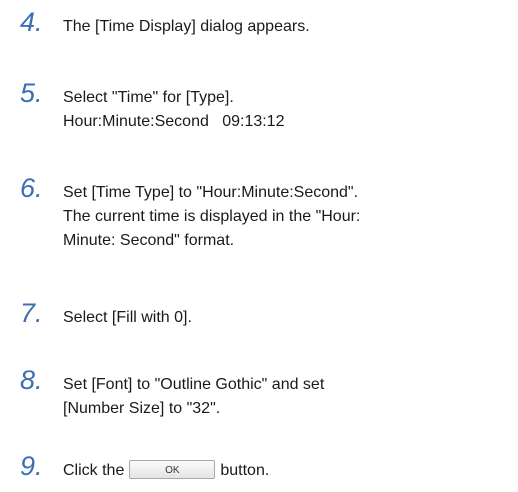  Describe the element at coordinates (186, 26) in the screenshot. I see `step-text-line: The [Time Display] dialog appears.` at that location.